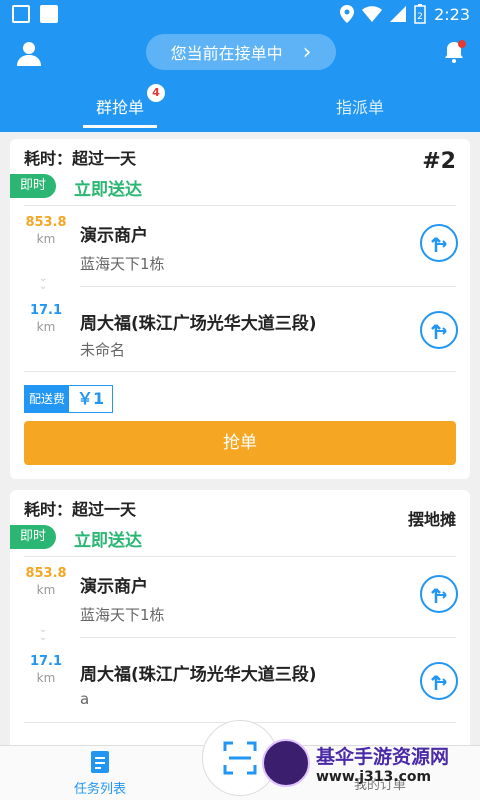 This screenshot has height=800, width=480. Describe the element at coordinates (383, 756) in the screenshot. I see `watermark-title: 基伞手游资源网` at that location.